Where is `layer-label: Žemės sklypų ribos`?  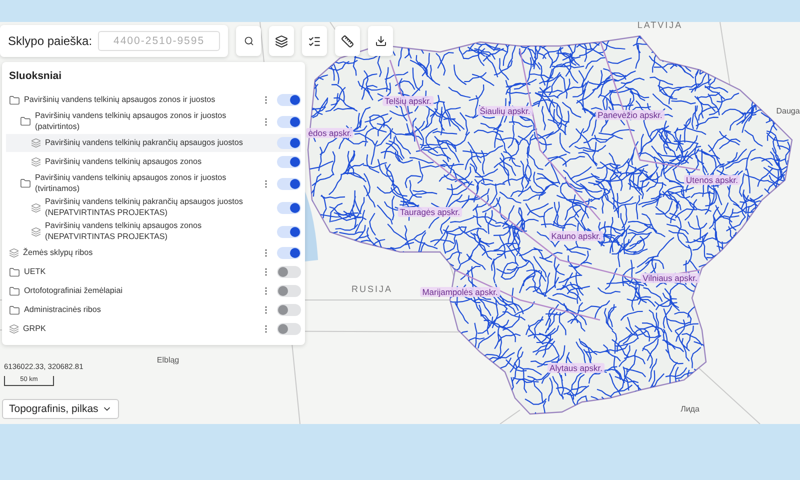
layer-label: Žemės sklypų ribos is located at coordinates (58, 253).